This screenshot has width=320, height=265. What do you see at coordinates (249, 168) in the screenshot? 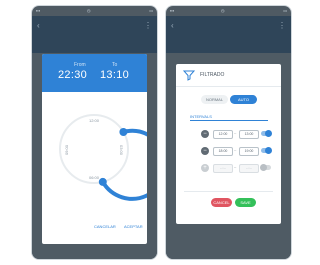
I see `interval-end-time: --:--` at bounding box center [249, 168].